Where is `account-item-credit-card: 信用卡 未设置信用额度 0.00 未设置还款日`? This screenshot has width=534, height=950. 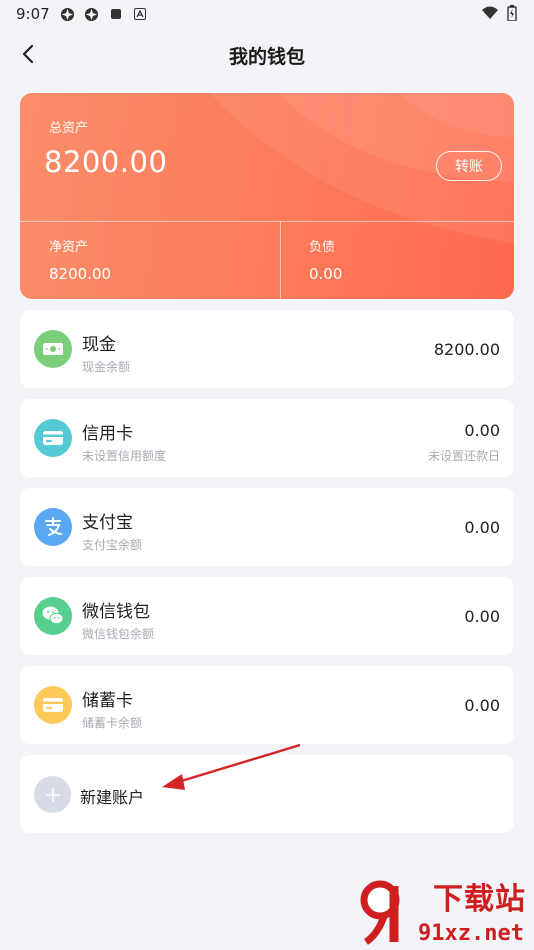
account-item-credit-card: 信用卡 未设置信用额度 0.00 未设置还款日 is located at coordinates (267, 438).